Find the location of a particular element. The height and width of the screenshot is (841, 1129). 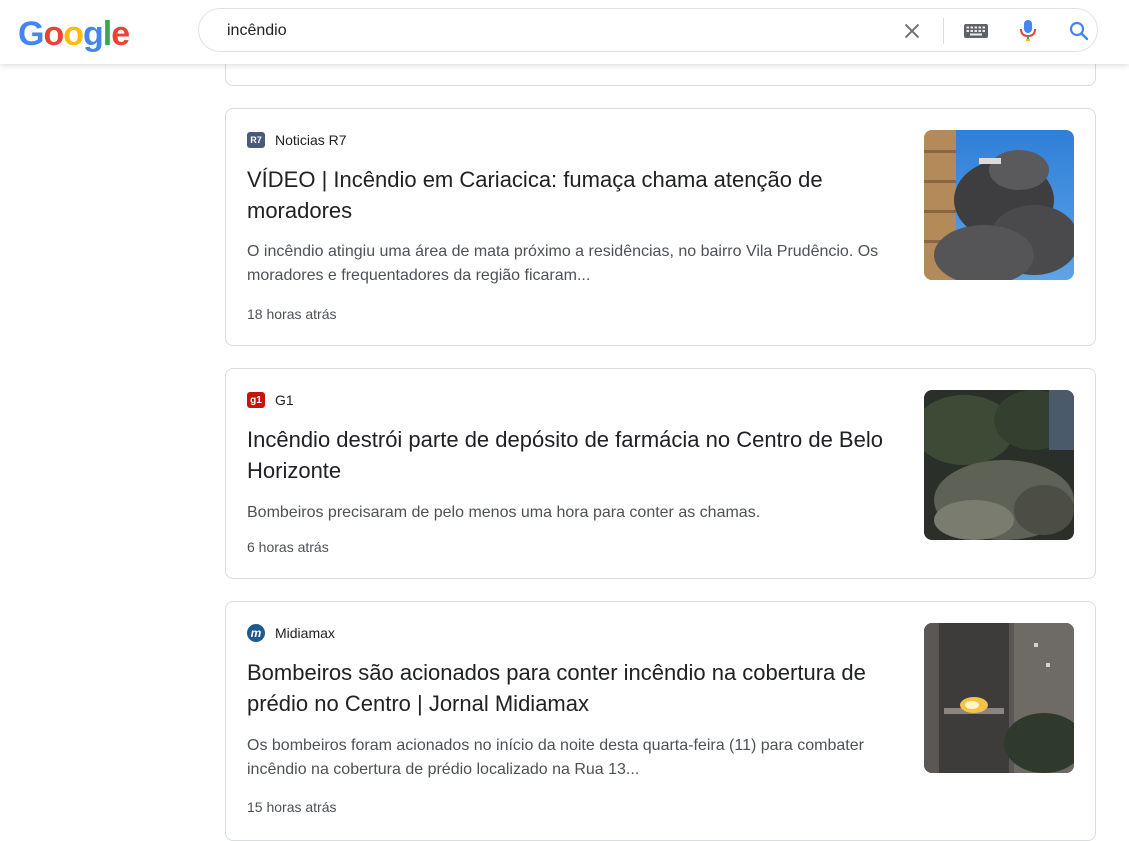

result-timestamp: 6 horas atrás is located at coordinates (288, 547).